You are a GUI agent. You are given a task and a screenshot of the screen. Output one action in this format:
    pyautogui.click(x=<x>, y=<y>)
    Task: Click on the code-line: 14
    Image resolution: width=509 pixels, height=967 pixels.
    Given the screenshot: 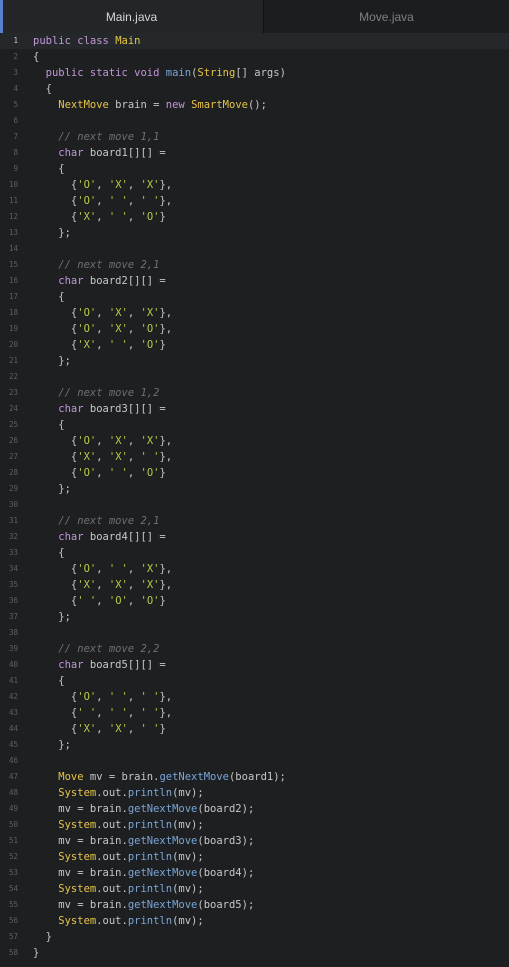 What is the action you would take?
    pyautogui.click(x=254, y=249)
    